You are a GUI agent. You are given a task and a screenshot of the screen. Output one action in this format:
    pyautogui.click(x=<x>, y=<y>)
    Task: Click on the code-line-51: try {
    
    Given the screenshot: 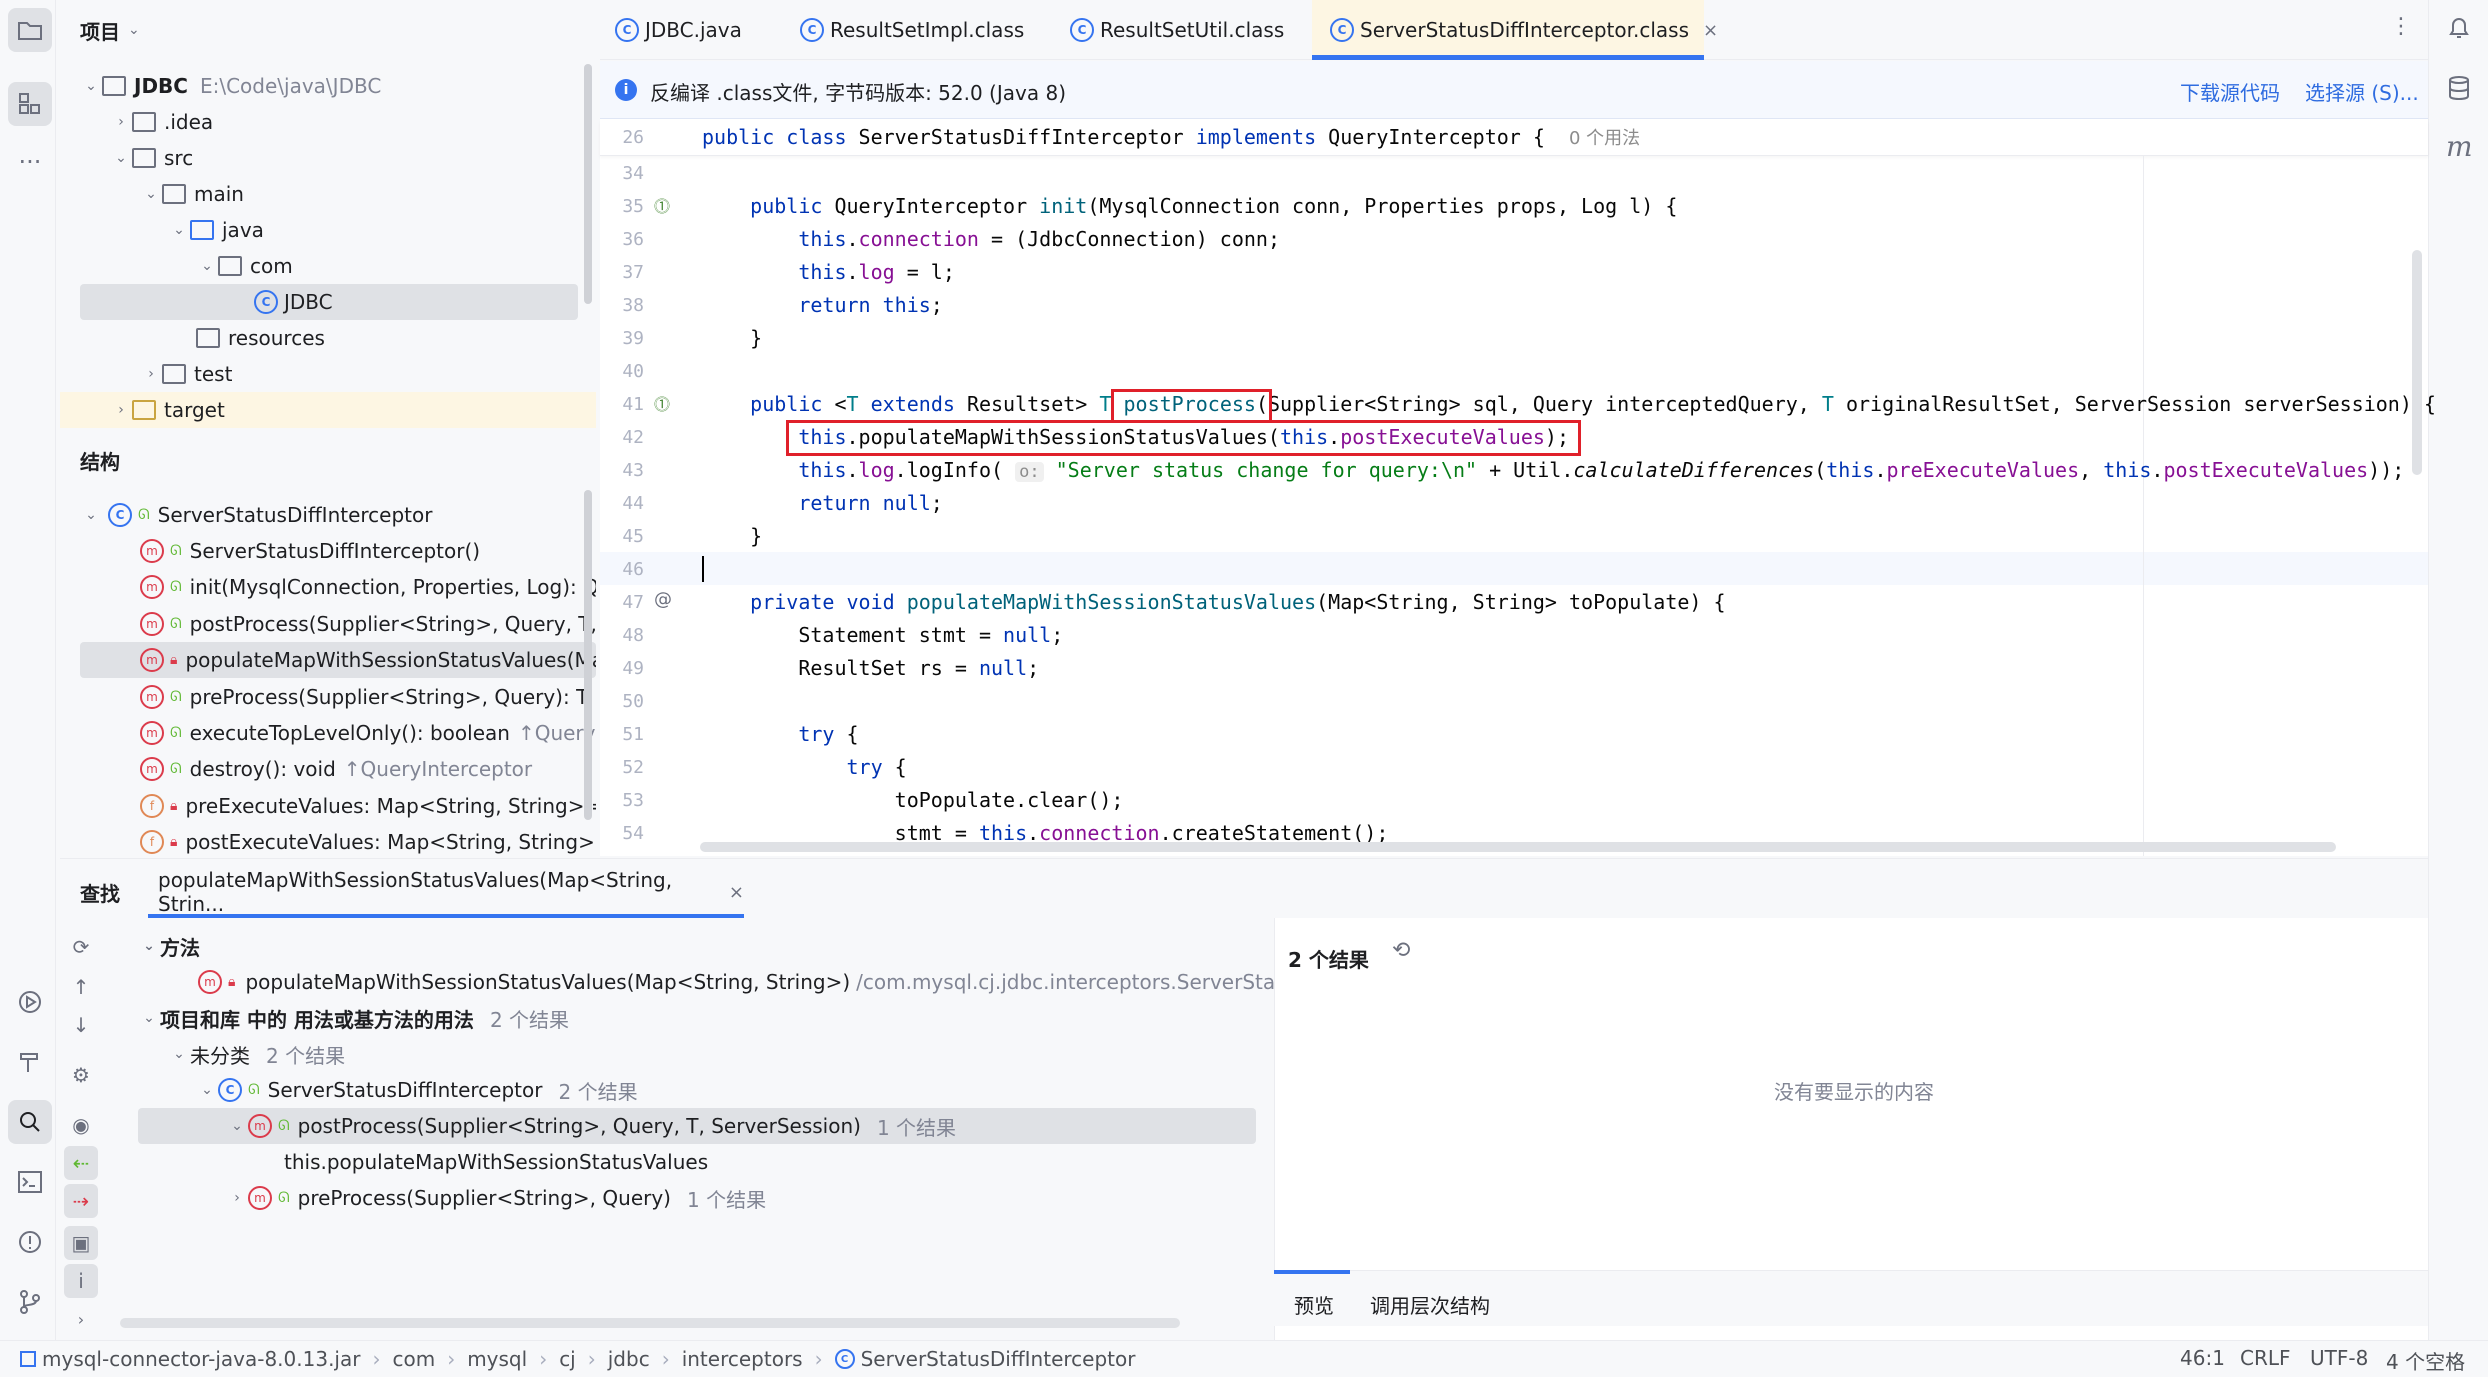 What is the action you would take?
    pyautogui.click(x=780, y=734)
    